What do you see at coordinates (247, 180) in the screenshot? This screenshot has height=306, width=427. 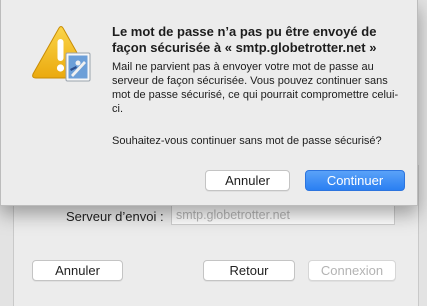 I see `cancel-button: Annuler` at bounding box center [247, 180].